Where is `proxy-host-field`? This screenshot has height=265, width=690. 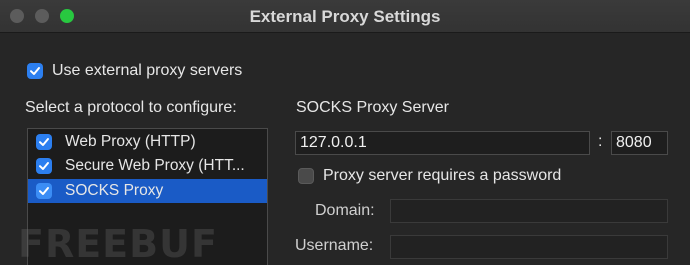 proxy-host-field is located at coordinates (442, 143).